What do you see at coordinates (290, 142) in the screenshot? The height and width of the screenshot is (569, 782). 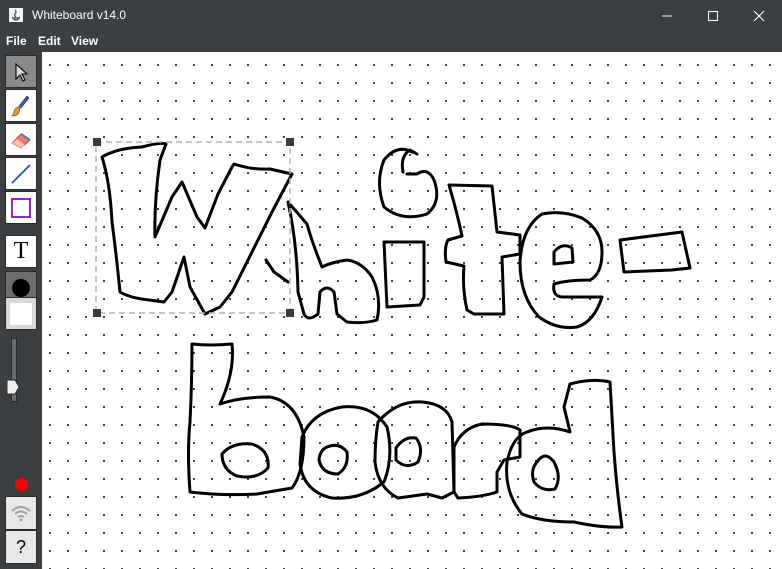 I see `selection-handle-tr` at bounding box center [290, 142].